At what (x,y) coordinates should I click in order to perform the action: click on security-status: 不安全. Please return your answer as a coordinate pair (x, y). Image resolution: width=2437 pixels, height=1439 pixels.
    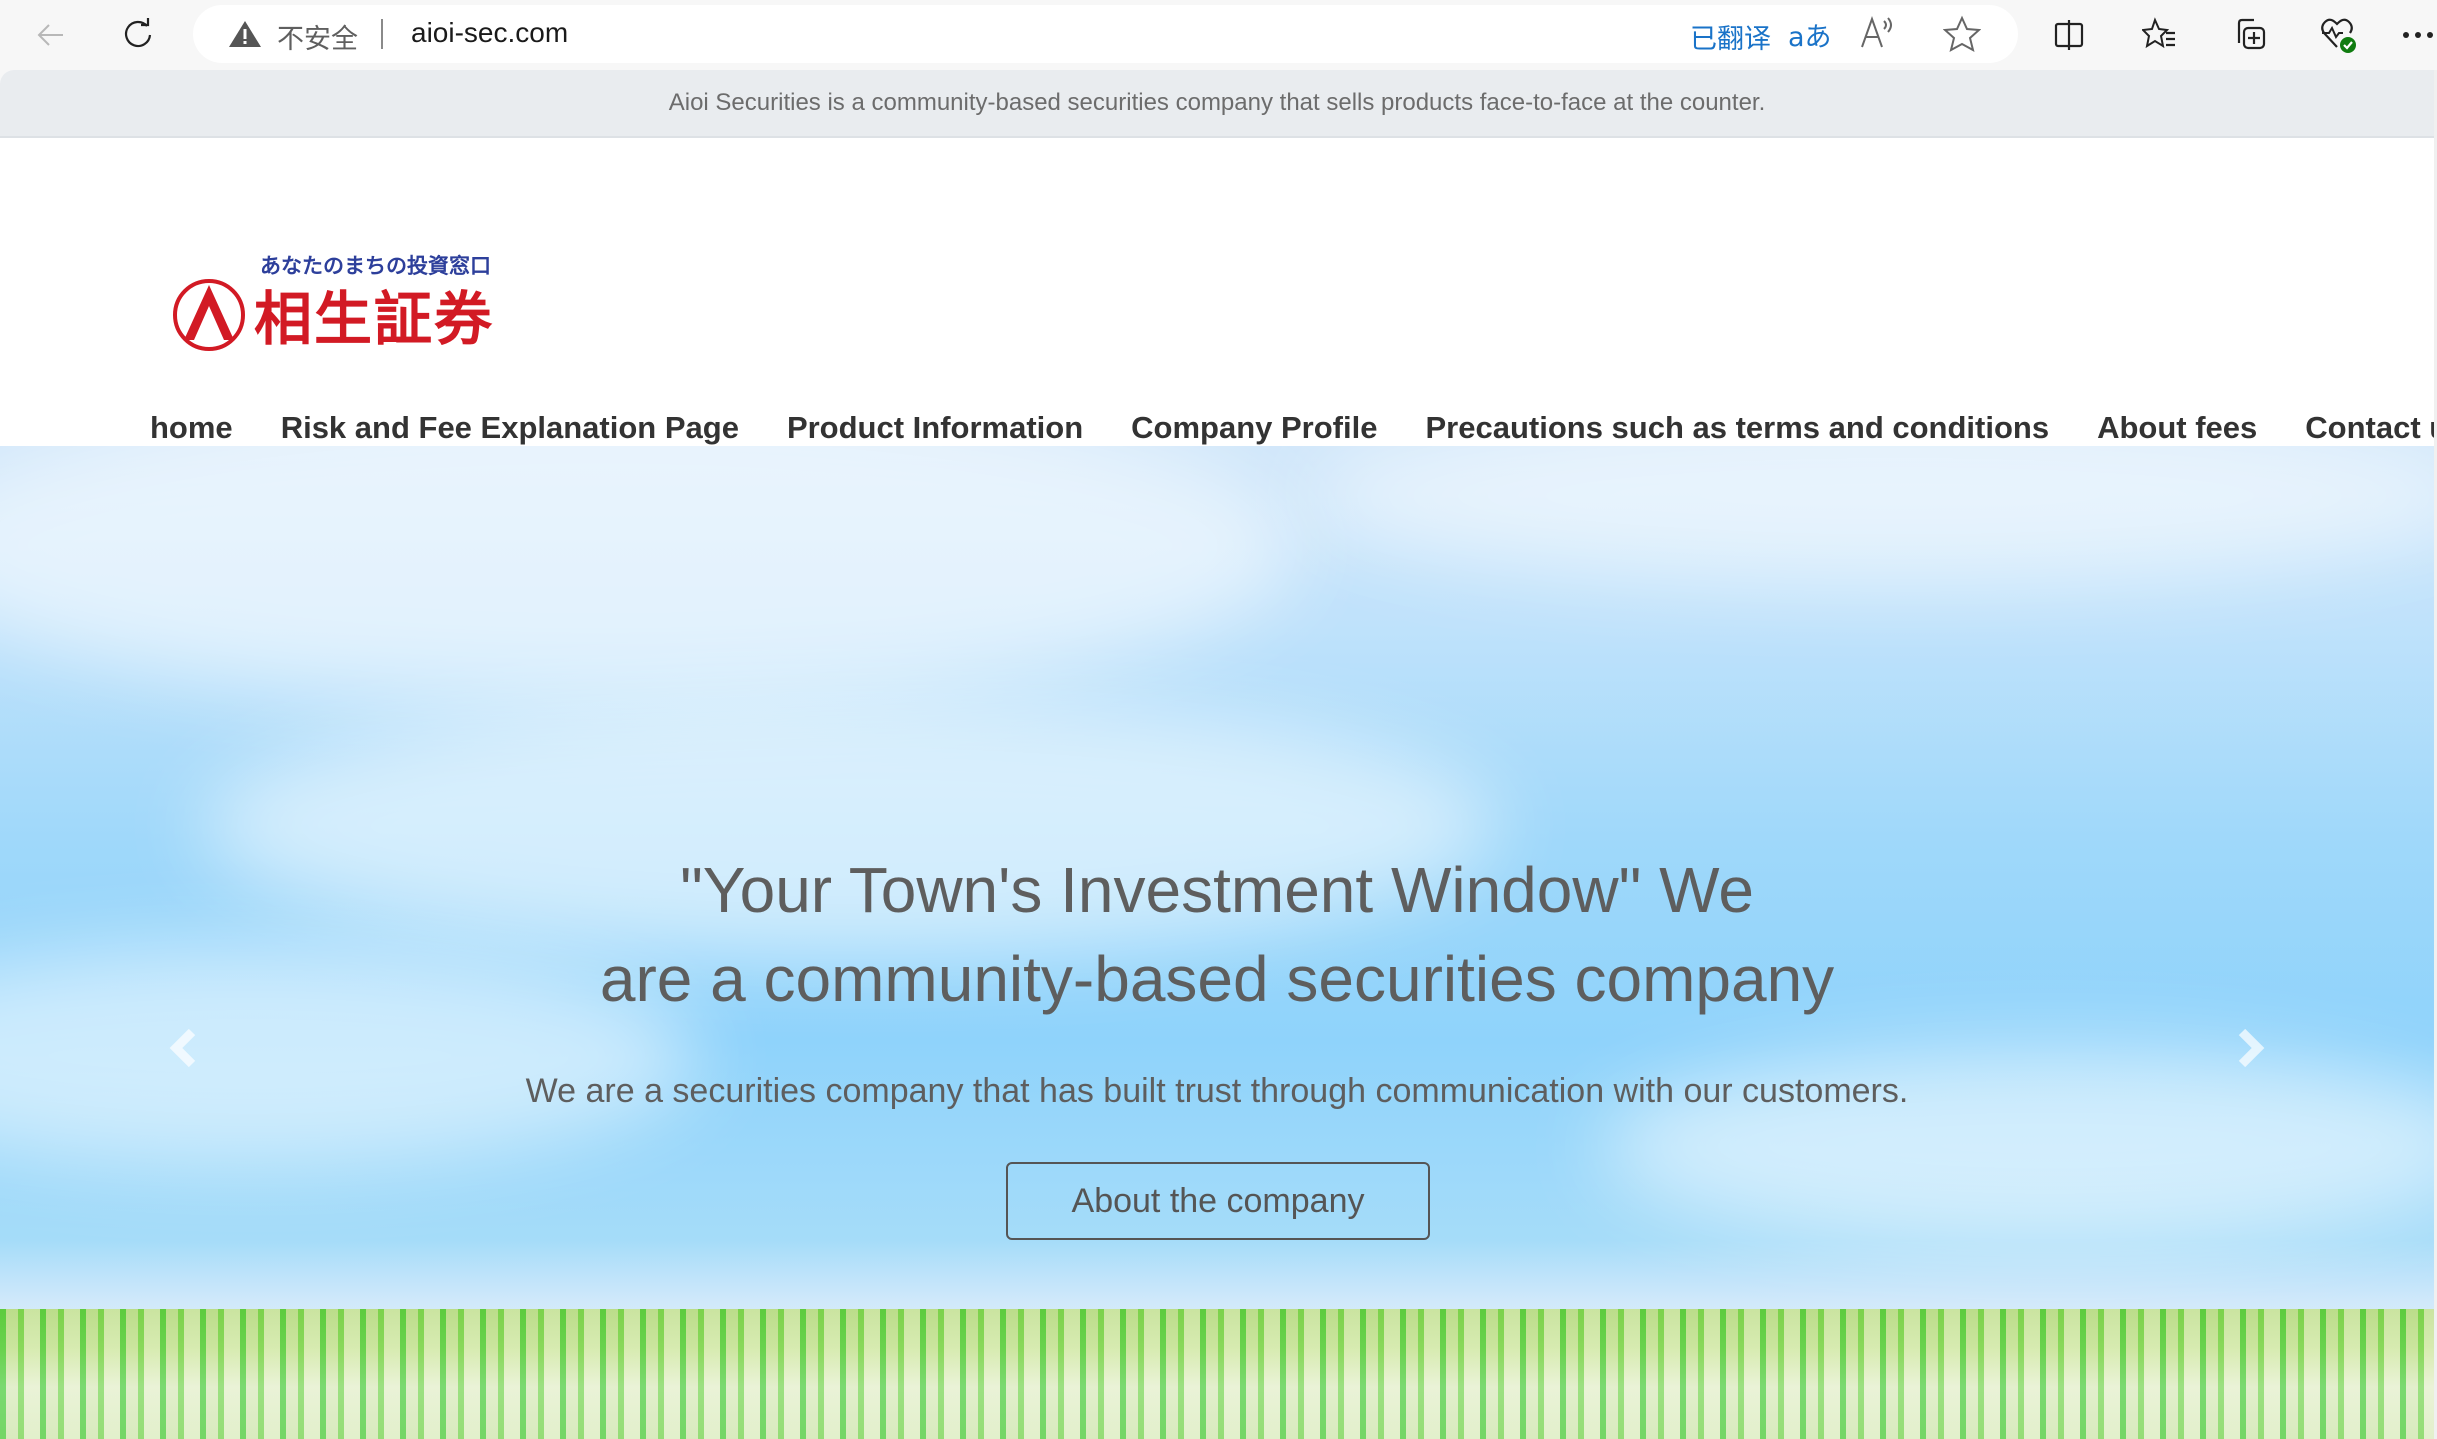
    Looking at the image, I should click on (317, 36).